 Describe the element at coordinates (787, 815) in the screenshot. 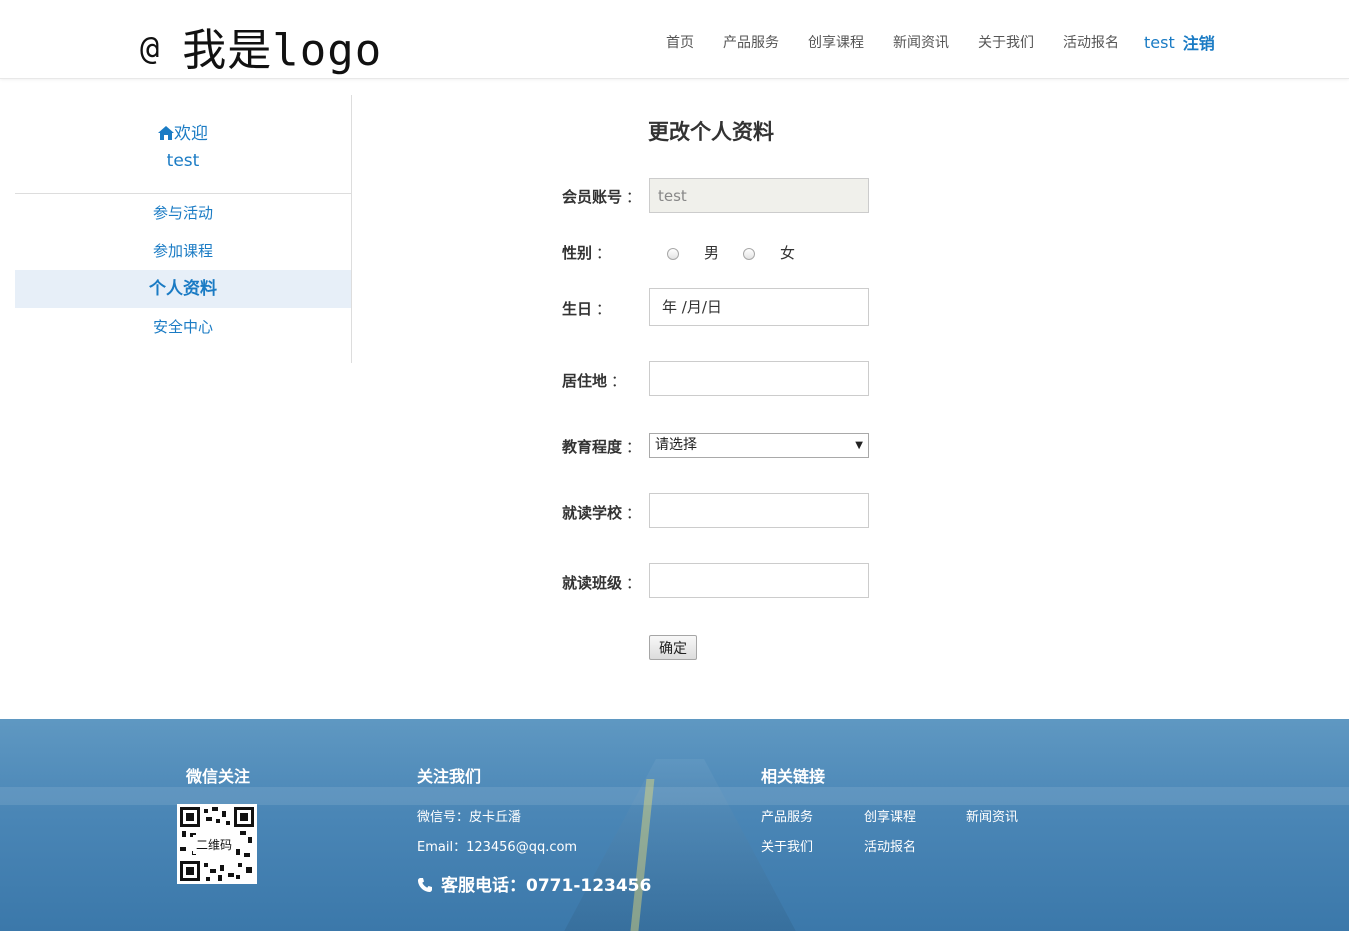

I see `footer-link-products: 产品服务` at that location.